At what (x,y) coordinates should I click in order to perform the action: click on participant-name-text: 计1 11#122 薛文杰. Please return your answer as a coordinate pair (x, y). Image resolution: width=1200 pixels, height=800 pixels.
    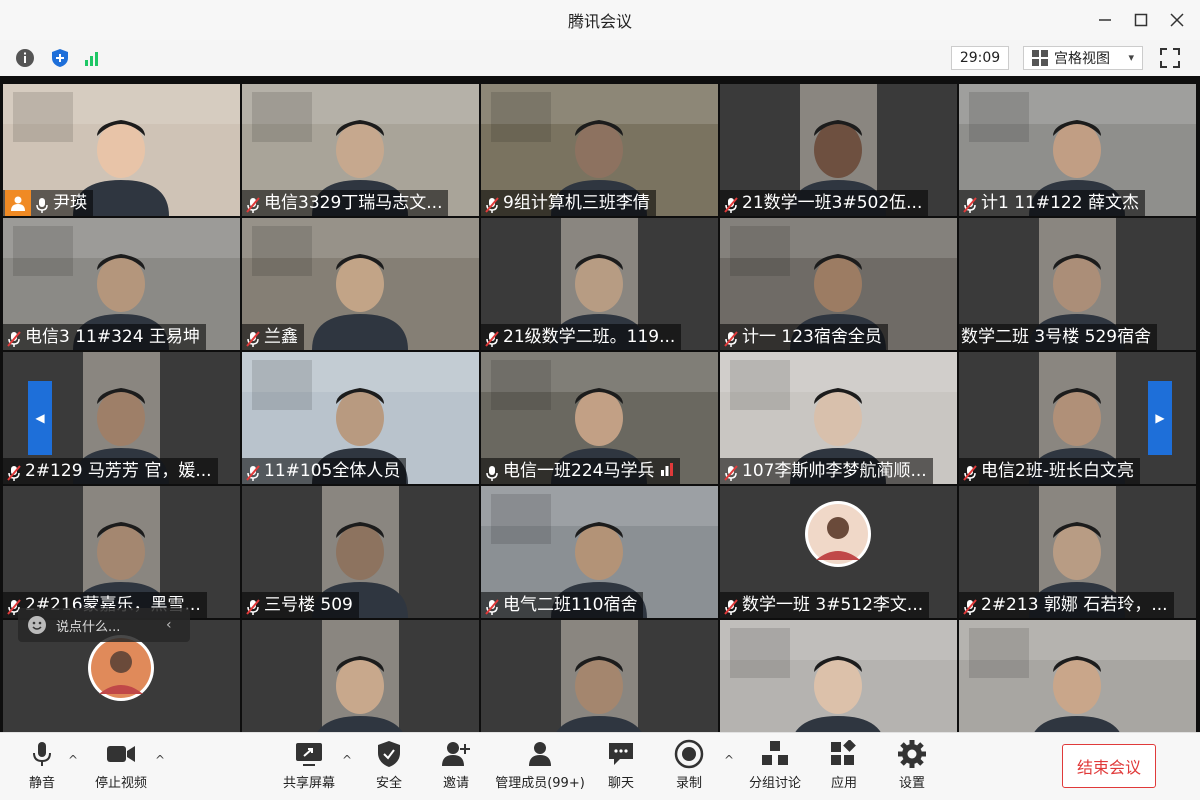
    Looking at the image, I should click on (1060, 203).